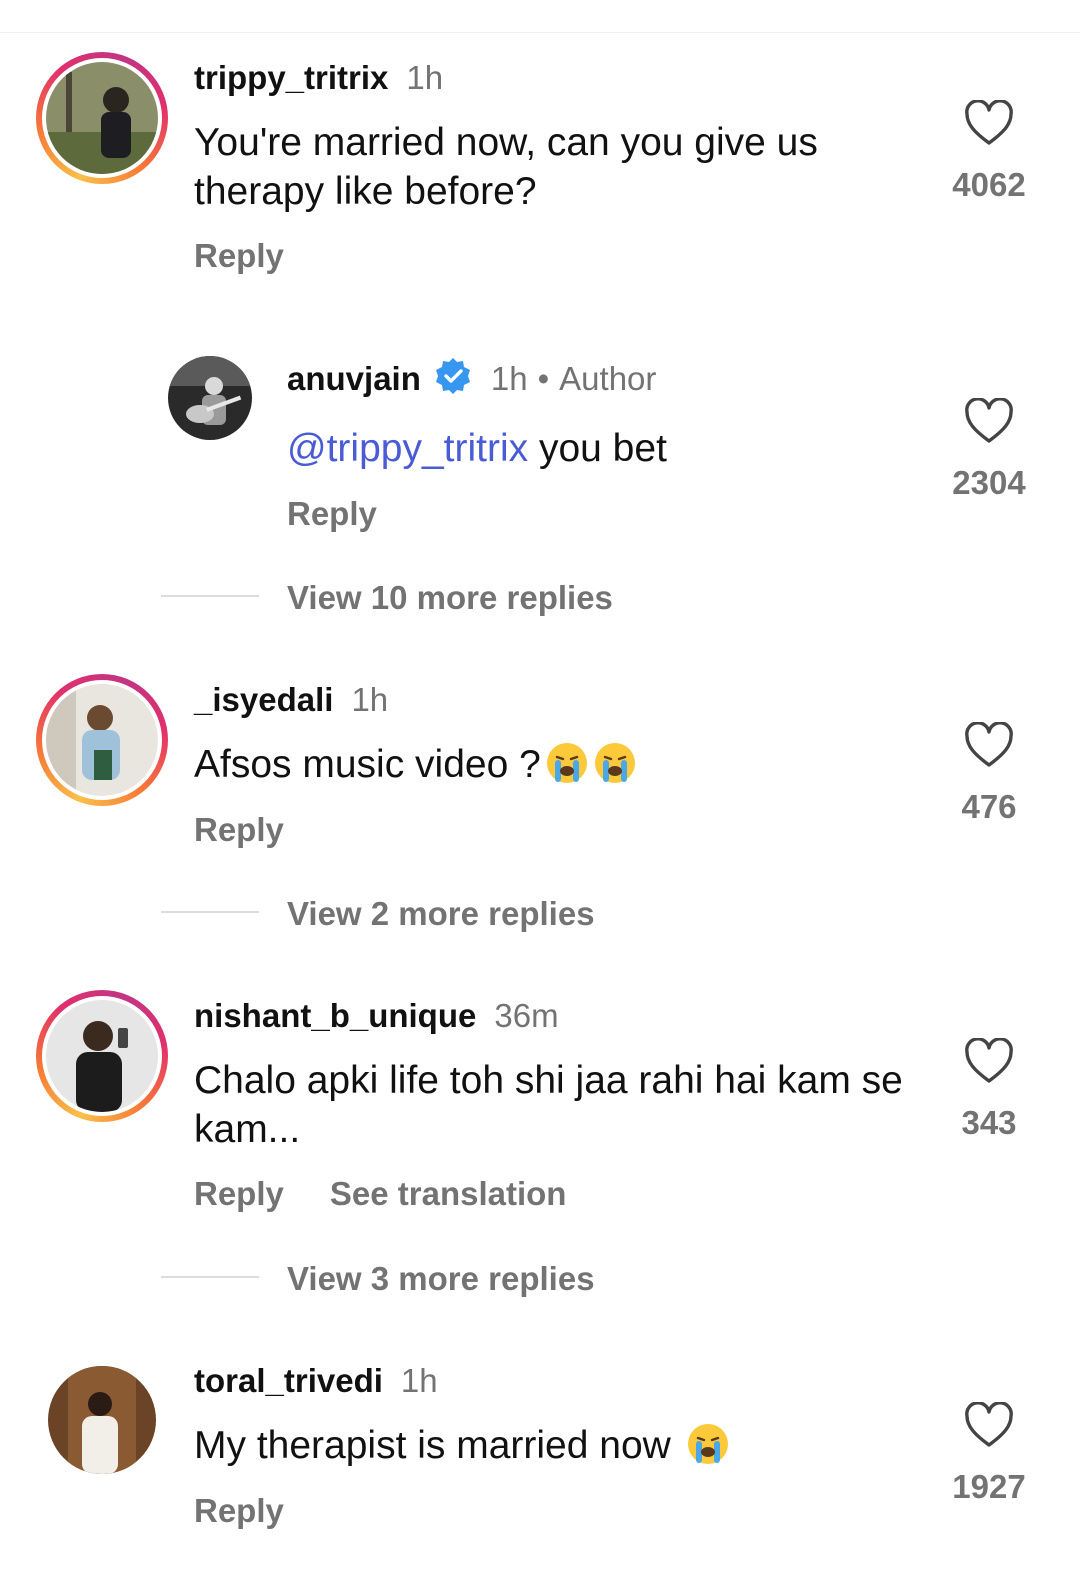 The width and height of the screenshot is (1080, 1578). I want to click on like-button: 4062, so click(989, 152).